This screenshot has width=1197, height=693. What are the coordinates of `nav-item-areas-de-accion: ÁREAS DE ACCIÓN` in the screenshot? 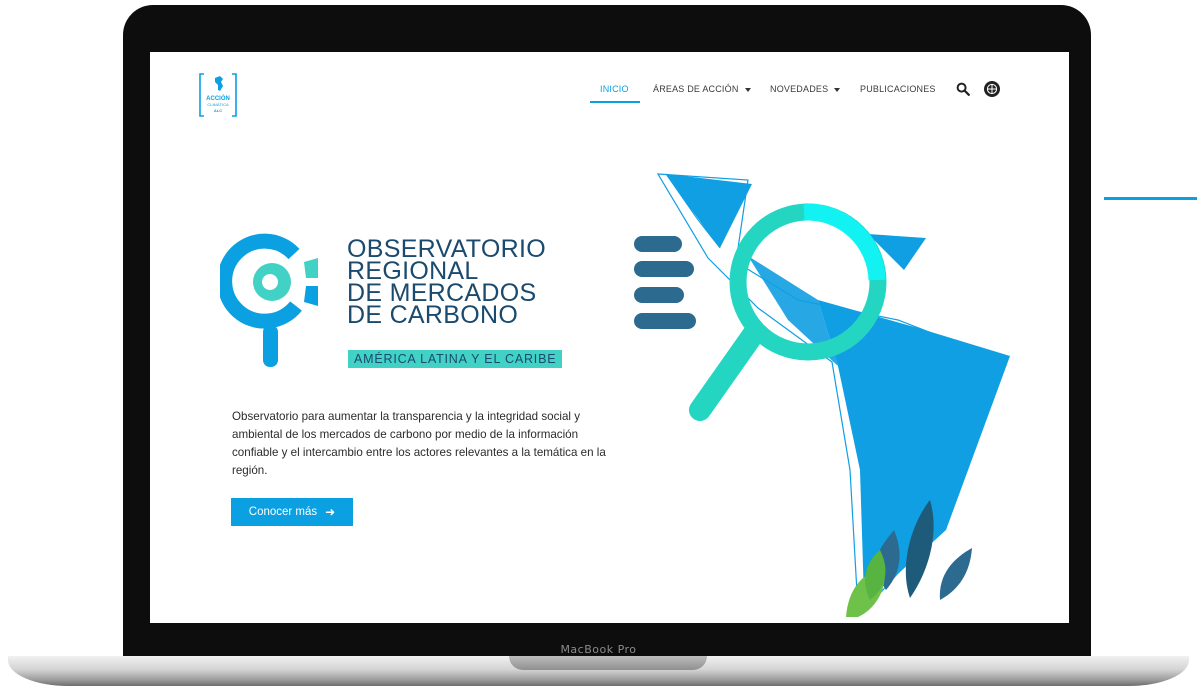 It's located at (702, 89).